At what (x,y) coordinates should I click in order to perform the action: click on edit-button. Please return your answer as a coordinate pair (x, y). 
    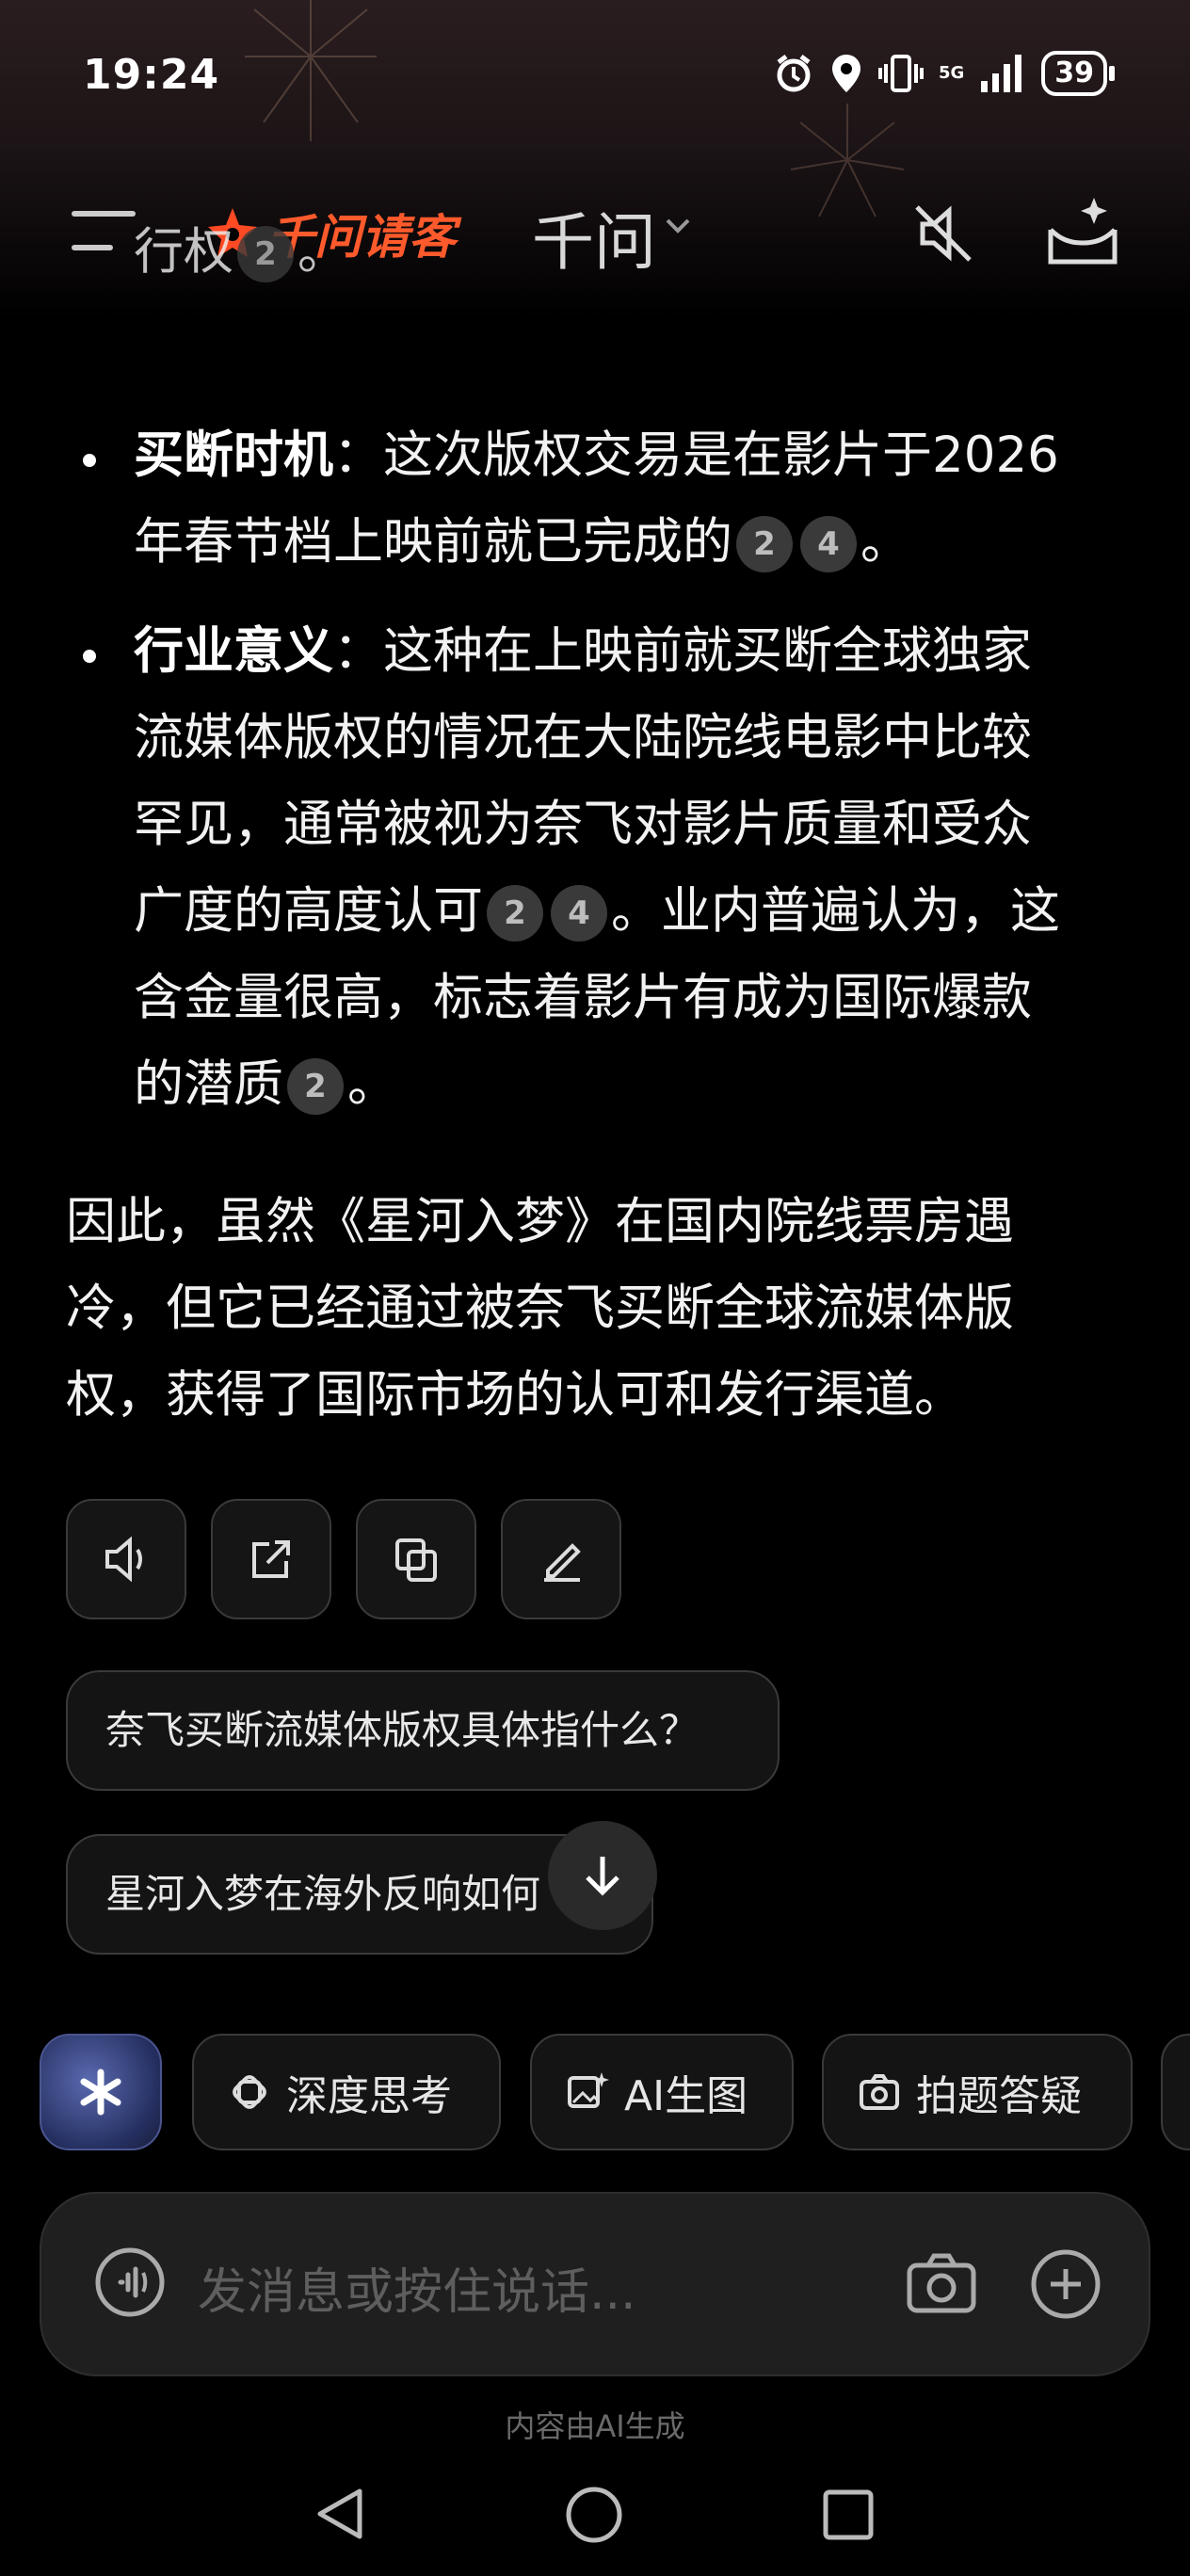
    Looking at the image, I should click on (561, 1559).